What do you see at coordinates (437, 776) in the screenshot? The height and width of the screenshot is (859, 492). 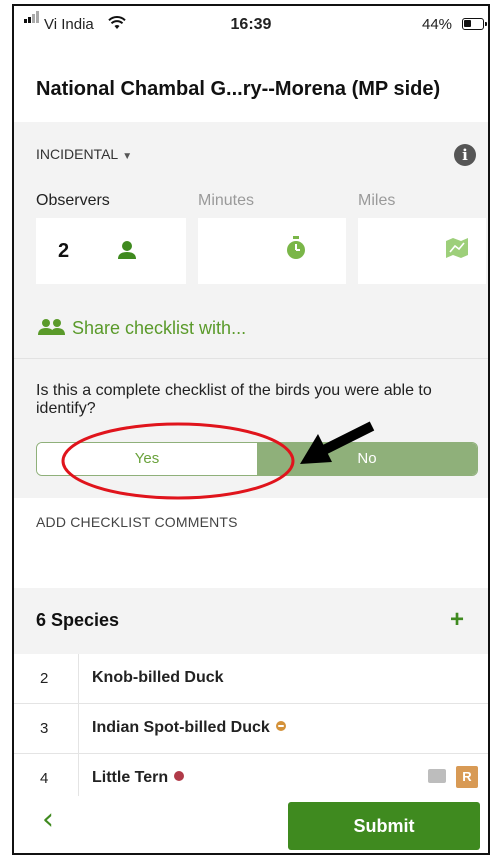 I see `comment-icon` at bounding box center [437, 776].